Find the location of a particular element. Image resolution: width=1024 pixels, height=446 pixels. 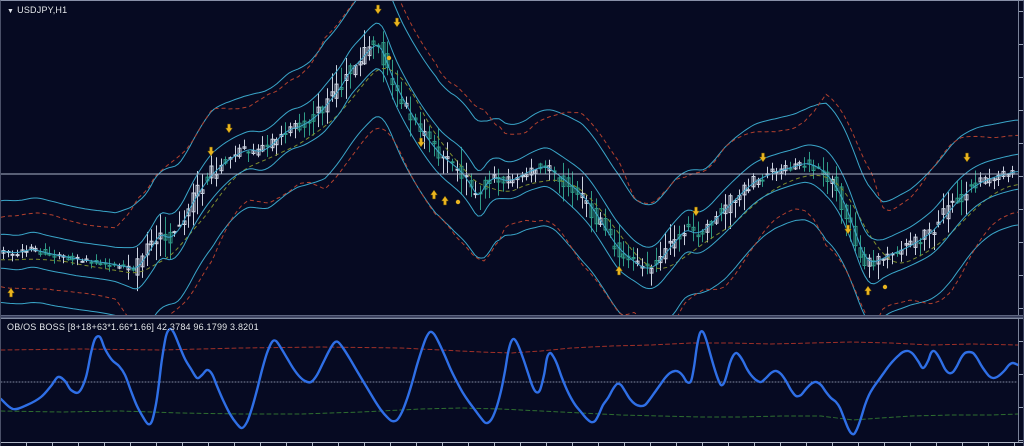

panel-splitter is located at coordinates (512, 317).